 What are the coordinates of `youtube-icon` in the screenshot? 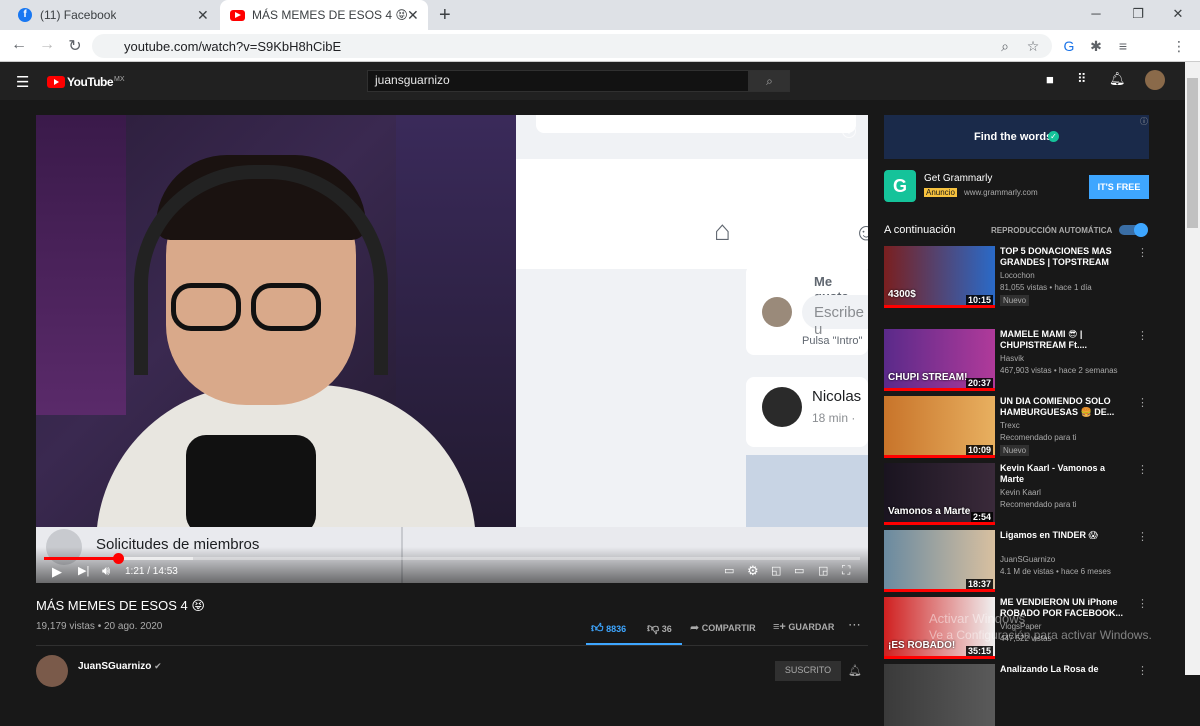 It's located at (237, 15).